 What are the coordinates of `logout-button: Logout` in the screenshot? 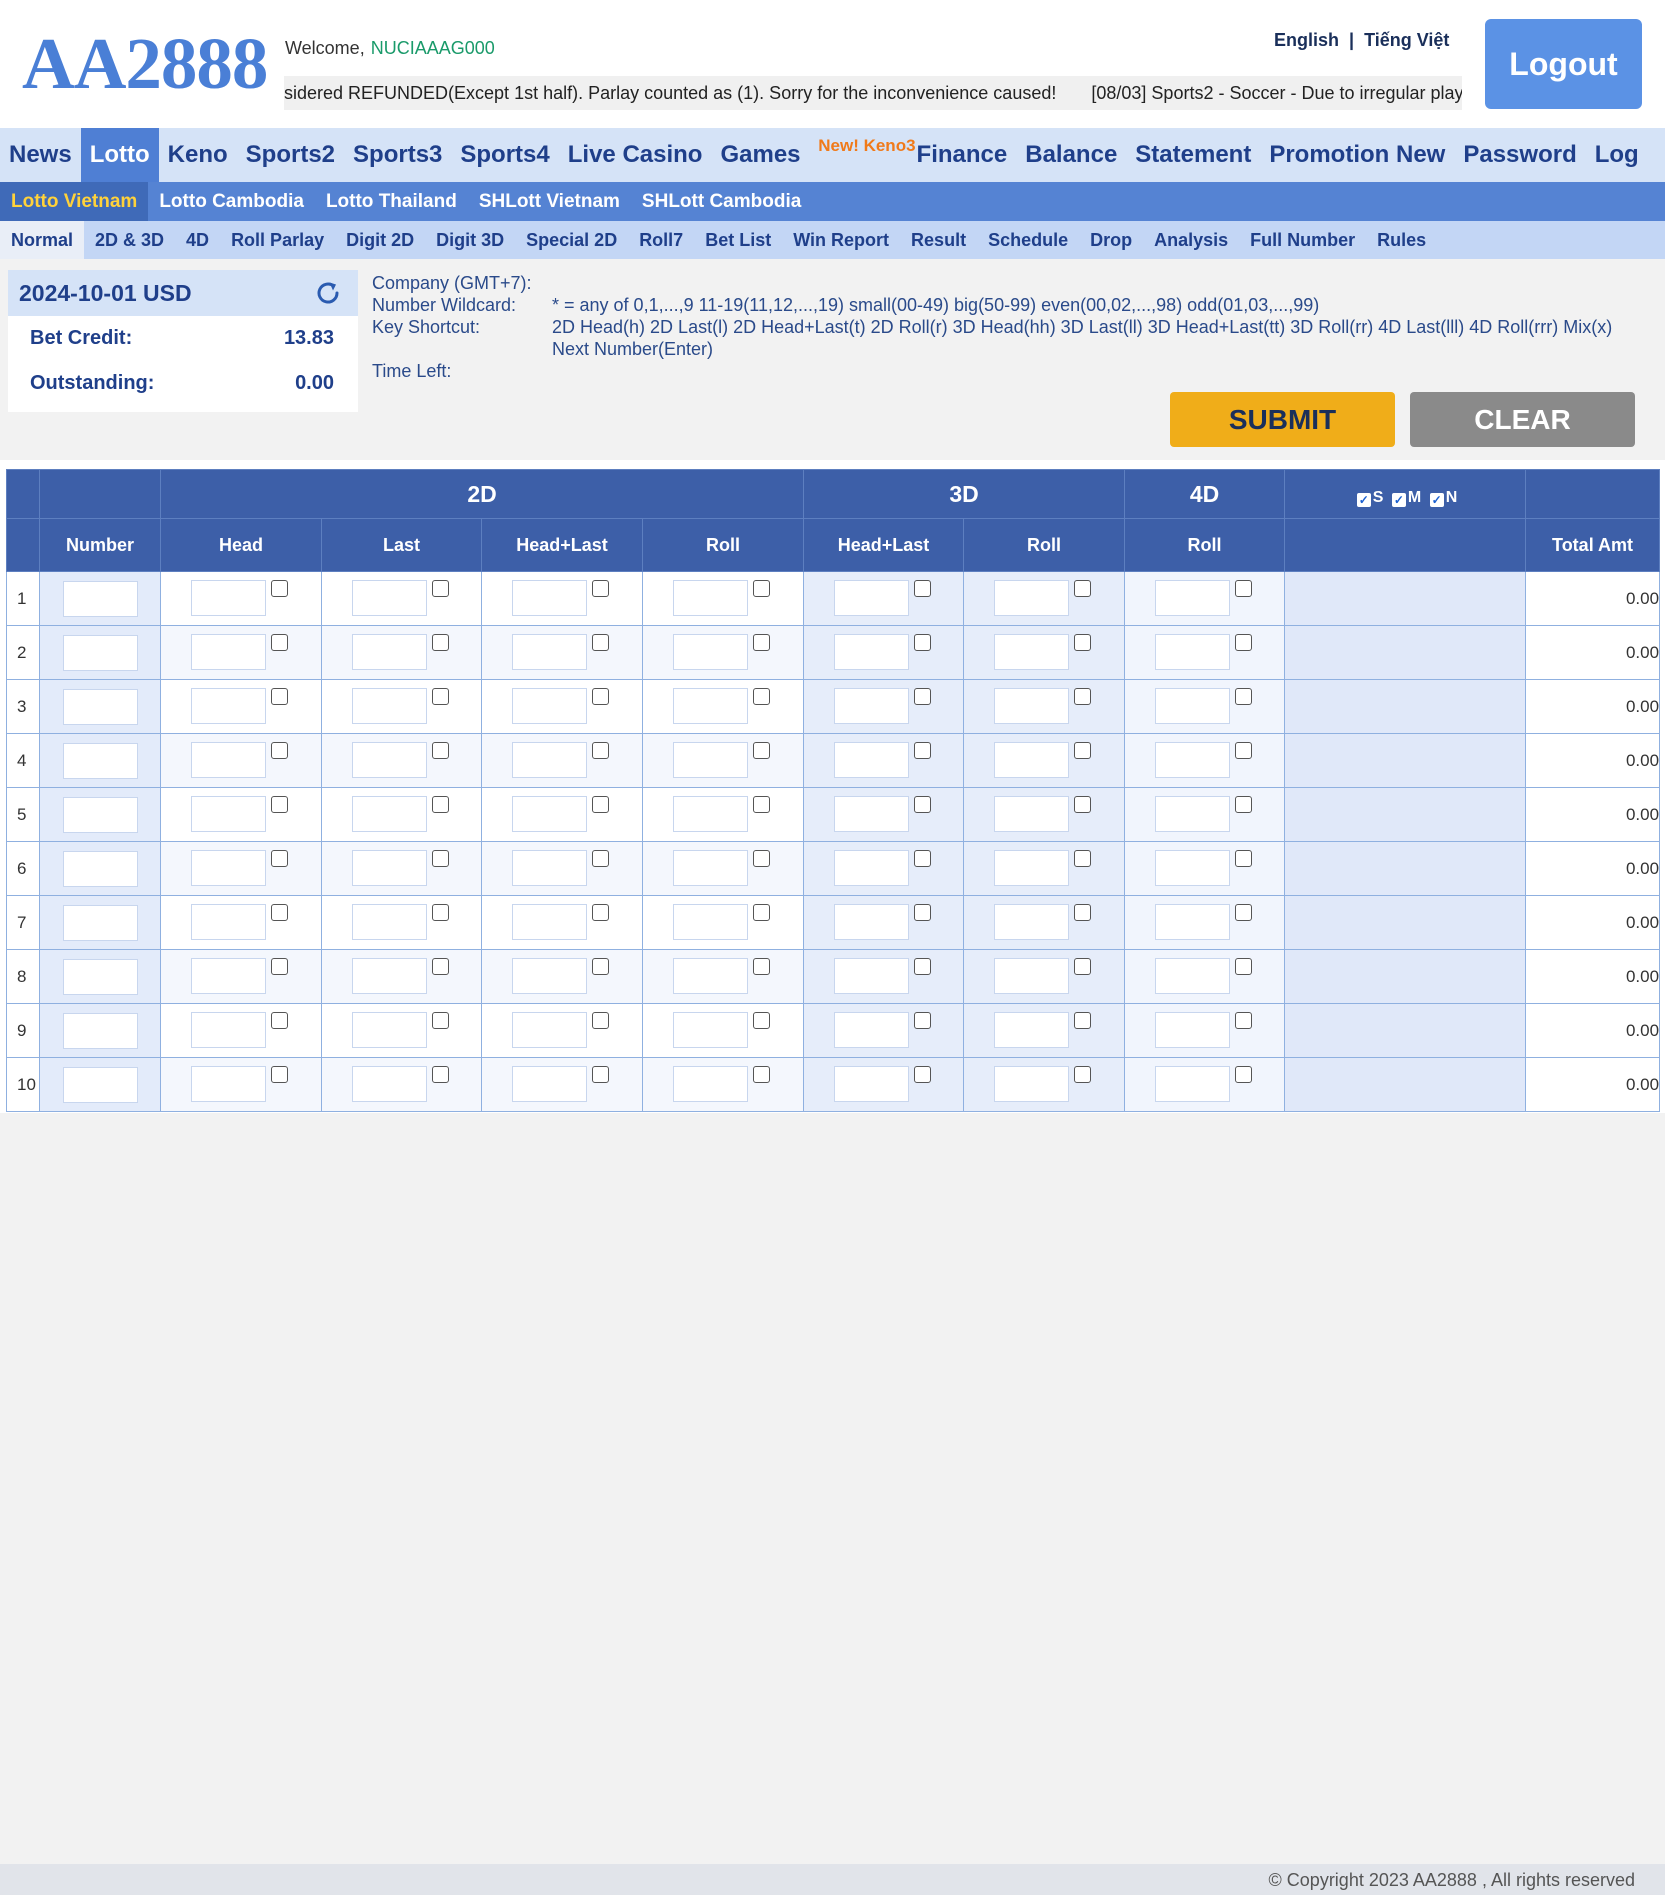 It's located at (1563, 64).